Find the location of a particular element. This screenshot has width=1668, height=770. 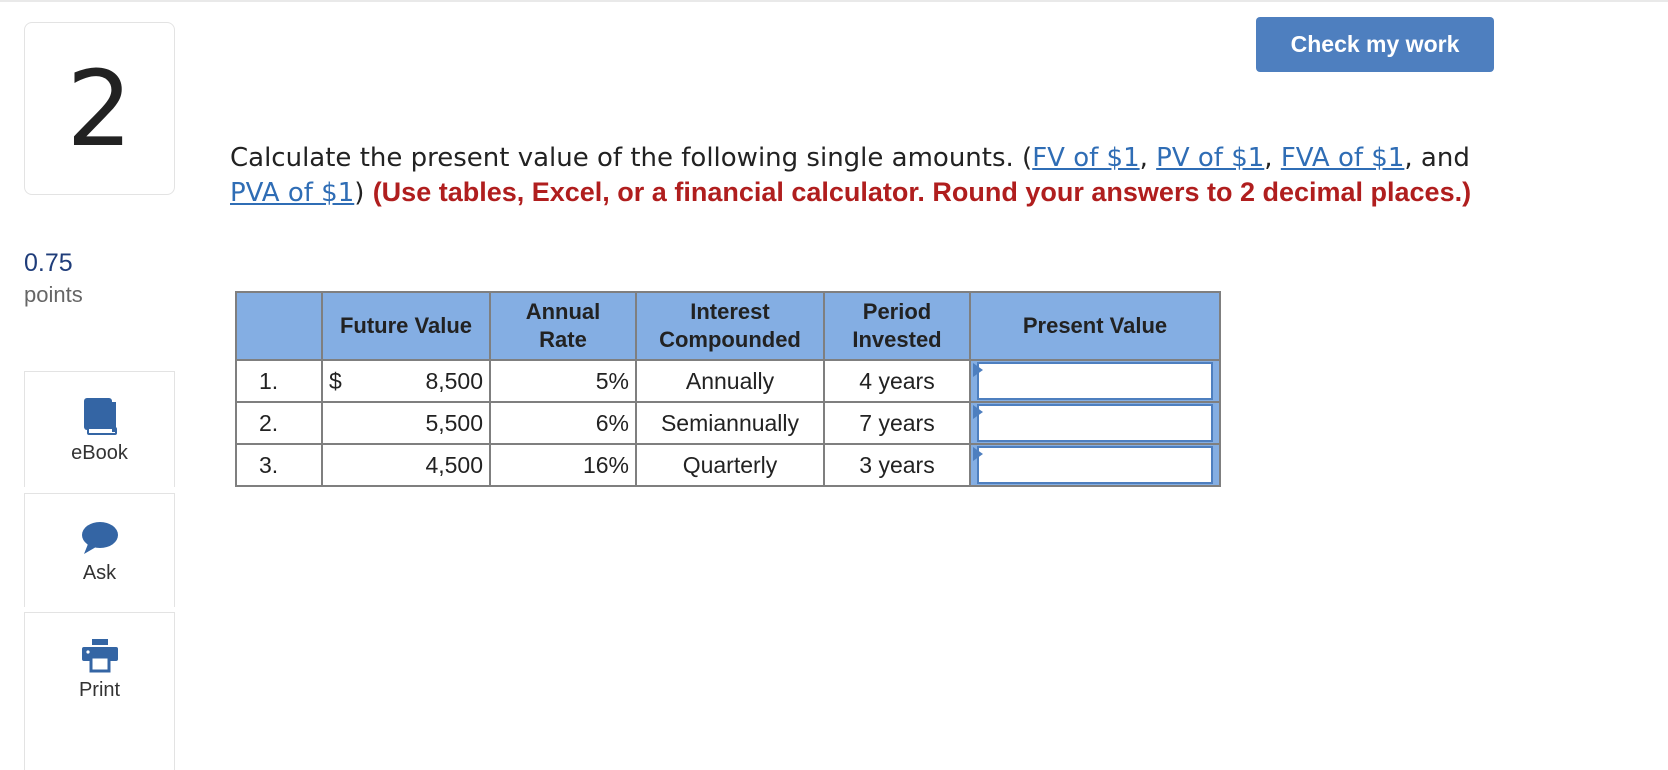

header-future-value: Future Value is located at coordinates (406, 326).